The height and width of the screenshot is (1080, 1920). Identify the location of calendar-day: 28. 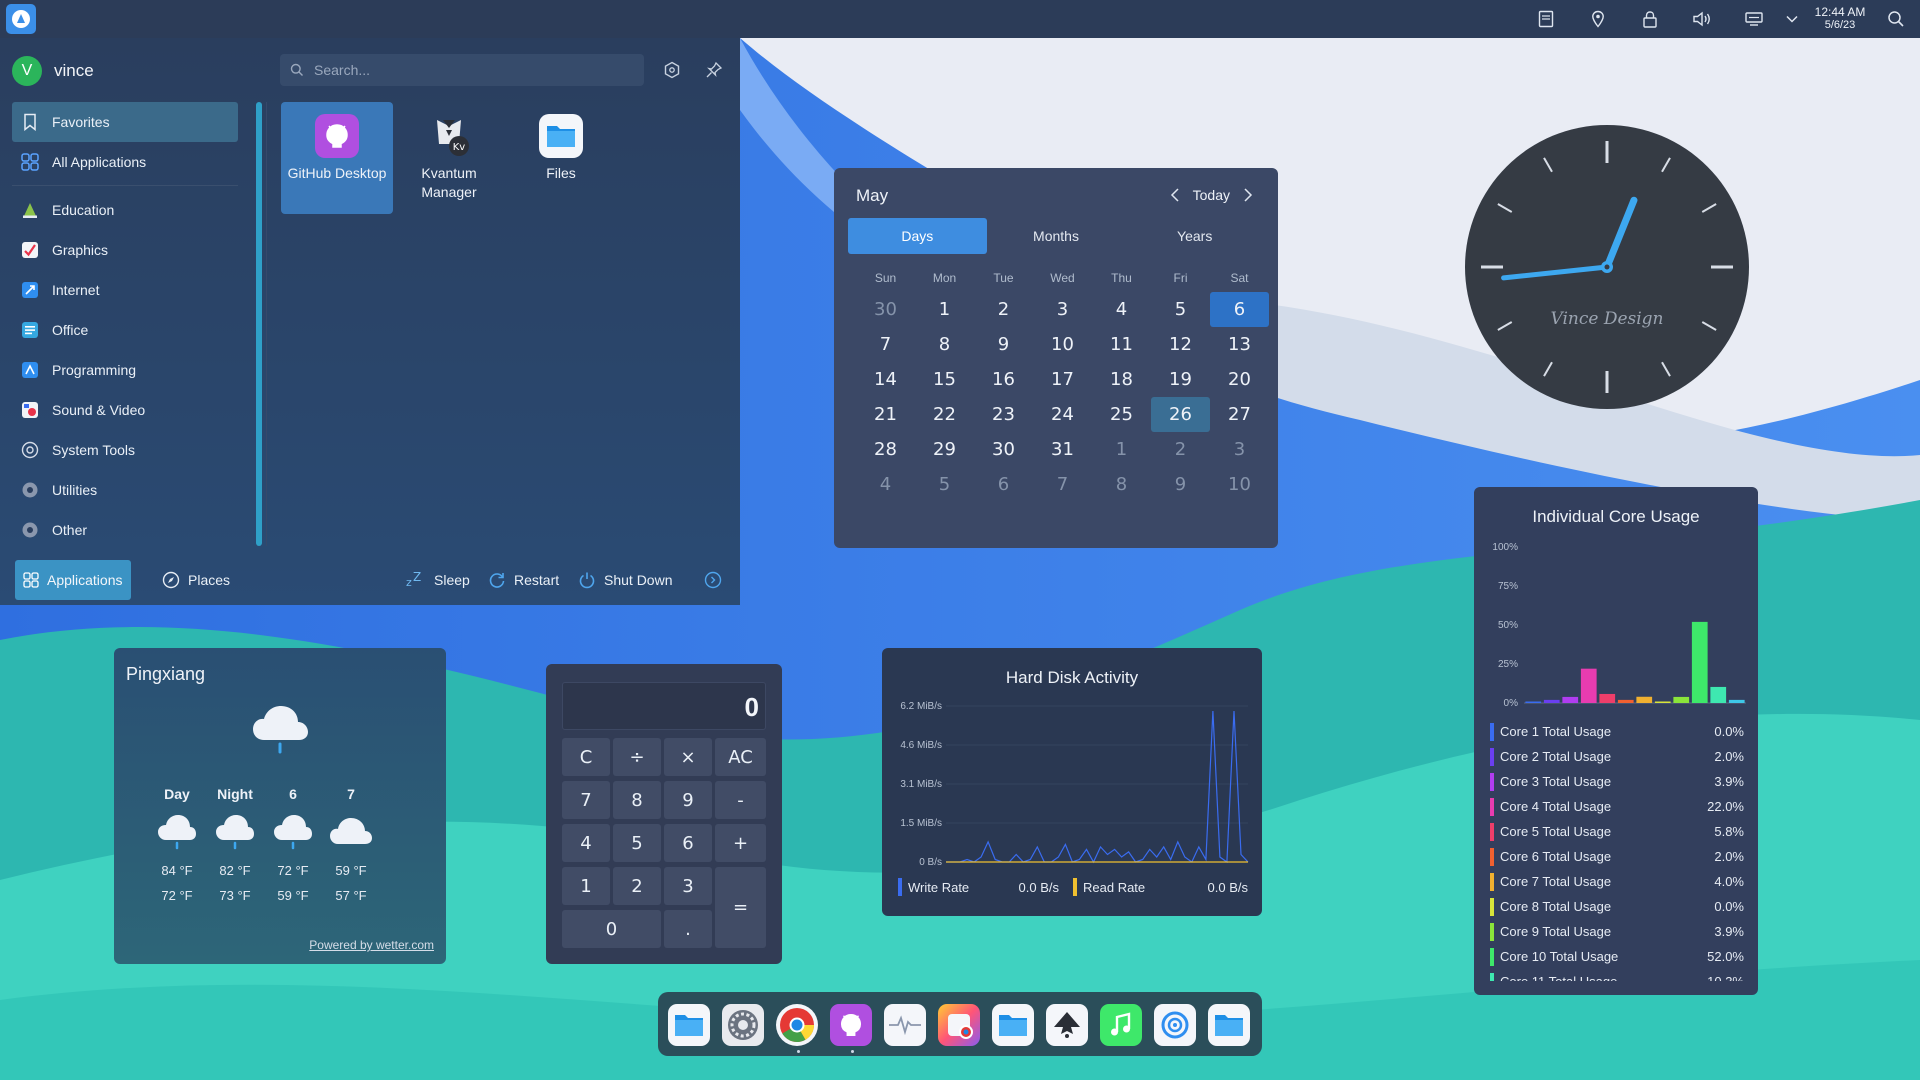
(885, 449).